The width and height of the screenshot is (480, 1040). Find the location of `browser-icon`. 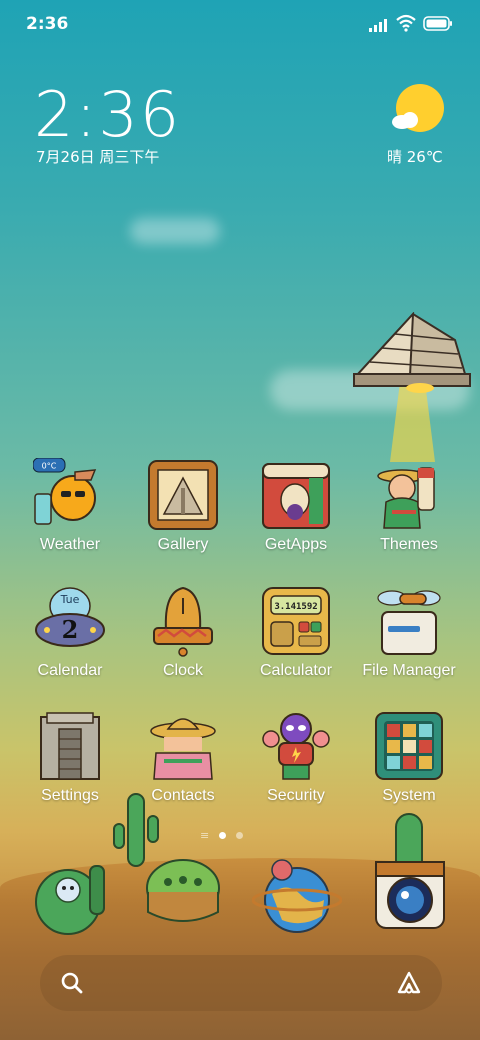

browser-icon is located at coordinates (297, 896).